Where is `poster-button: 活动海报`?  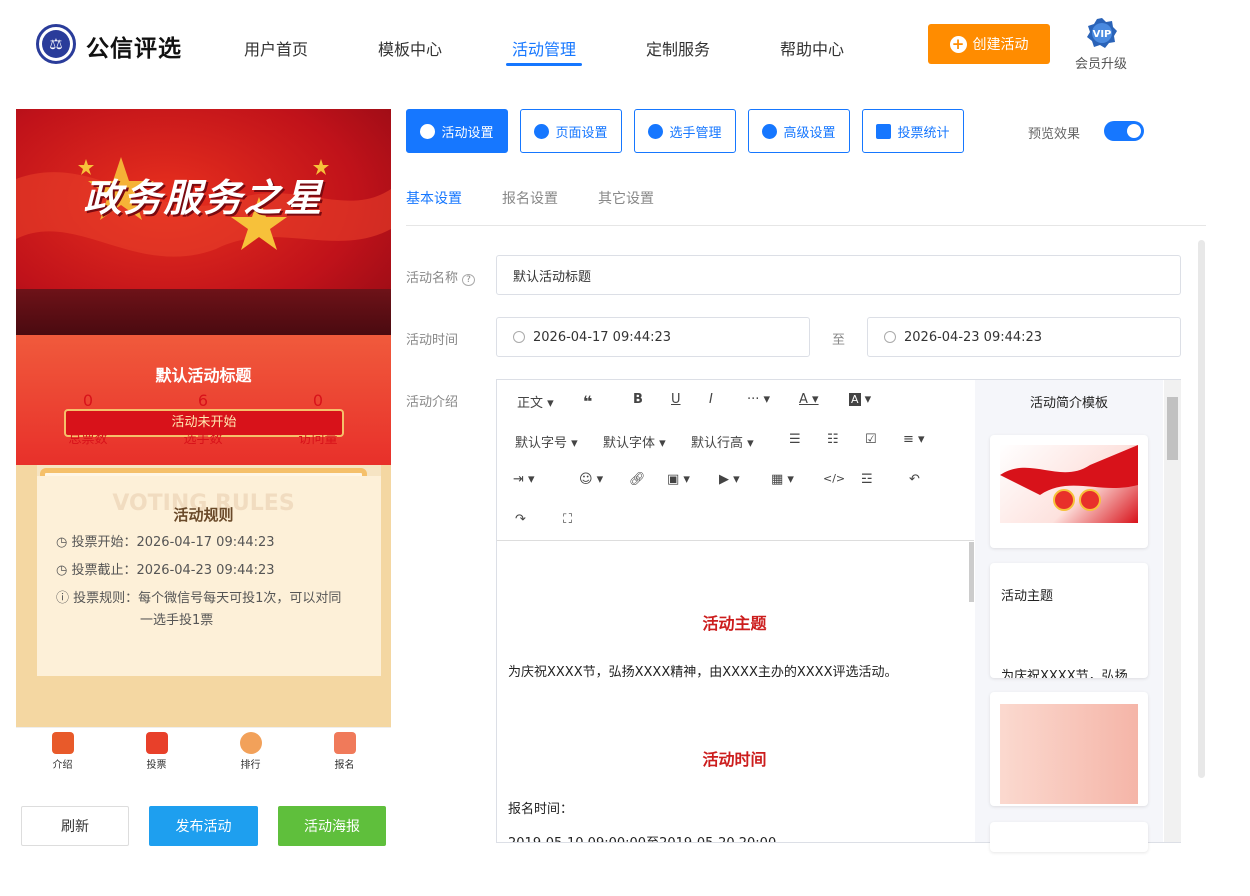 poster-button: 活动海报 is located at coordinates (332, 826).